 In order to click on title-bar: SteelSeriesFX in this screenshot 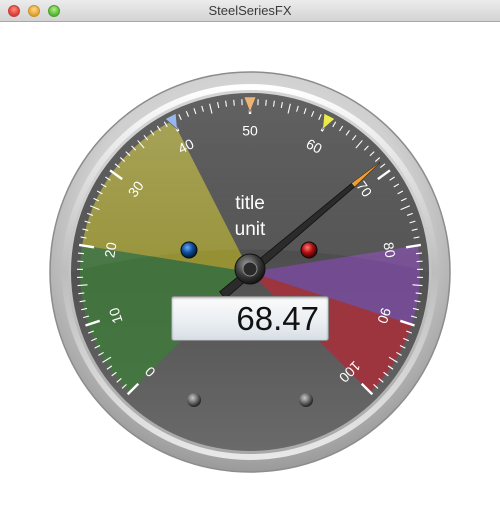, I will do `click(250, 11)`.